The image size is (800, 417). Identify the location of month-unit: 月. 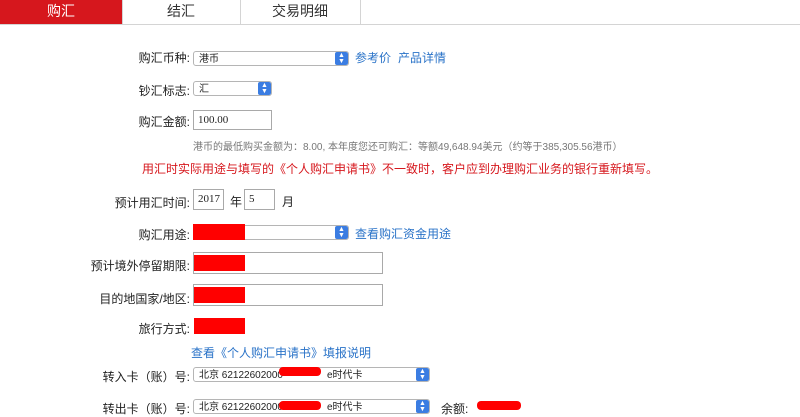
(288, 202).